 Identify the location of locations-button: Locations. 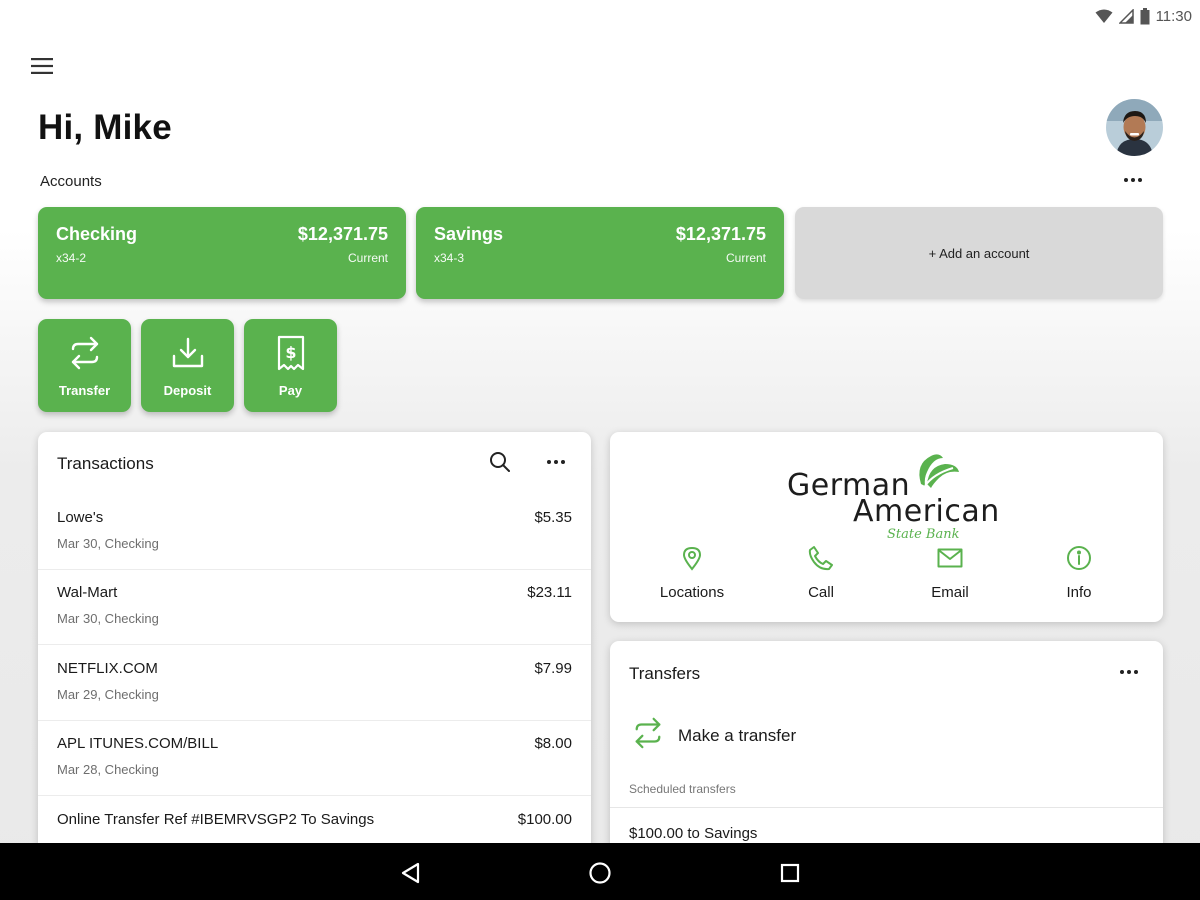
(692, 572).